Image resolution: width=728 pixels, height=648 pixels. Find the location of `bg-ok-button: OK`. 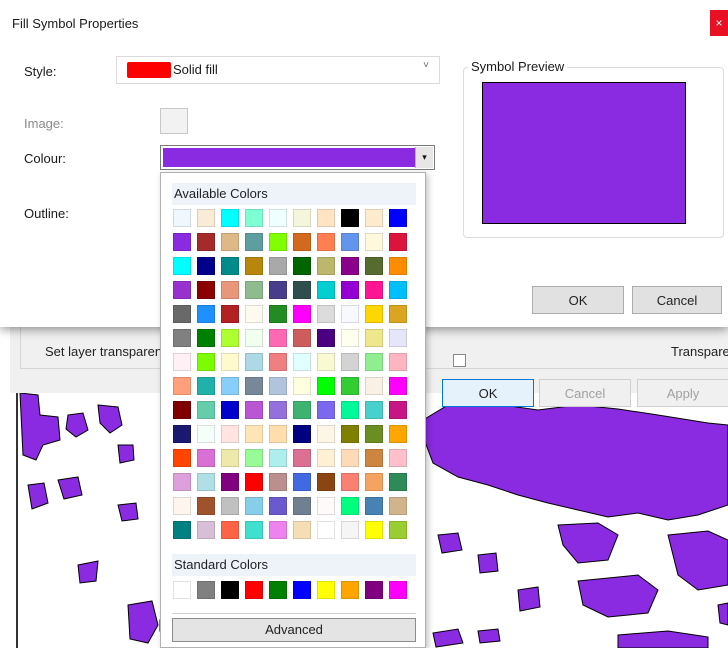

bg-ok-button: OK is located at coordinates (488, 393).